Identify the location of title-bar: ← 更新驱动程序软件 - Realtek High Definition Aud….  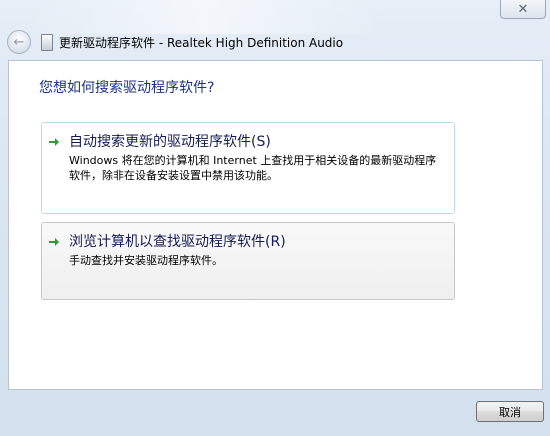
(275, 42).